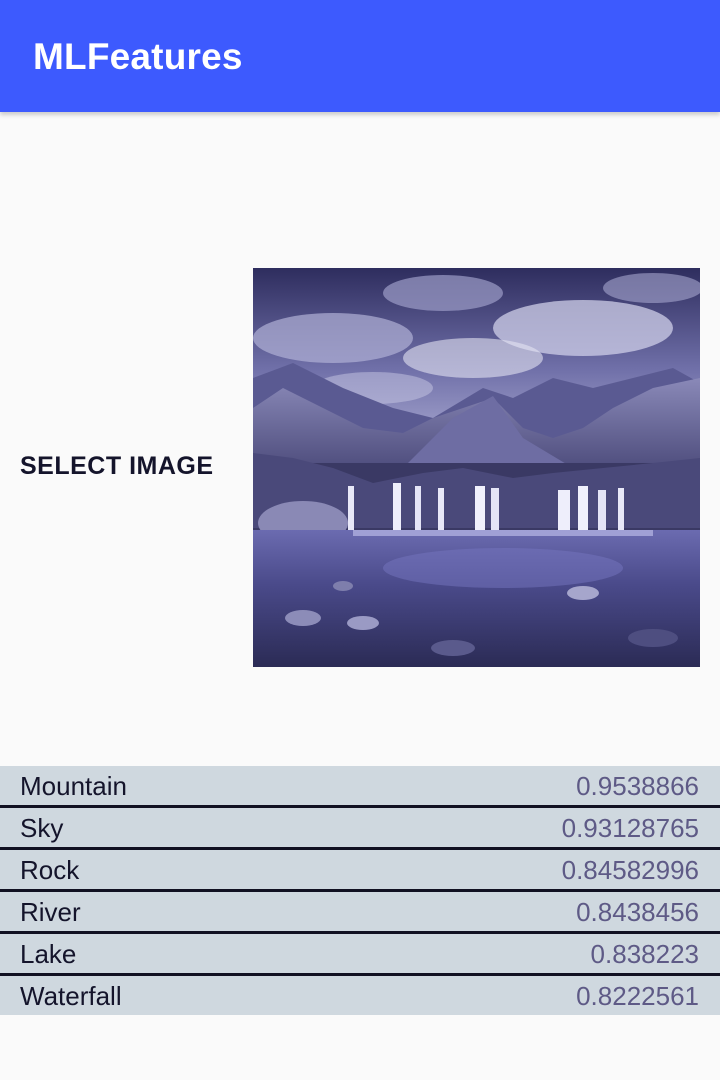 This screenshot has height=1080, width=720. Describe the element at coordinates (360, 787) in the screenshot. I see `list-item: Mountain 0.9538866` at that location.